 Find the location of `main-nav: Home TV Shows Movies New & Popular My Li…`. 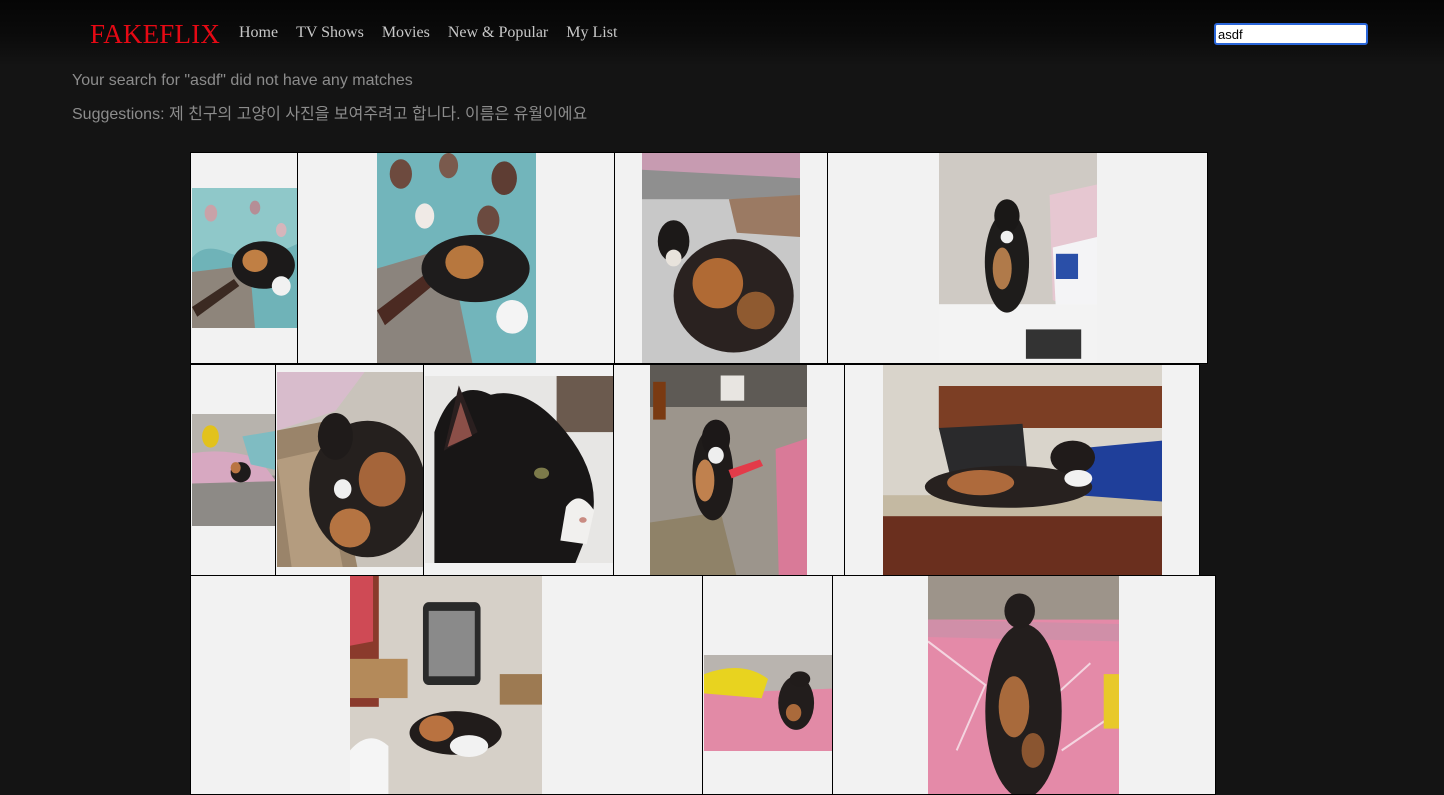

main-nav: Home TV Shows Movies New & Popular My Li… is located at coordinates (437, 33).